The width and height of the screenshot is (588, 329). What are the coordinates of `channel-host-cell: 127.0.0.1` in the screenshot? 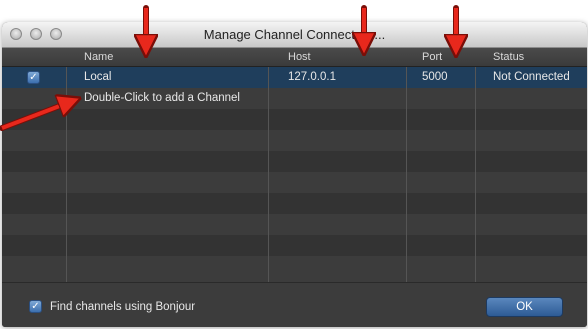 It's located at (312, 77).